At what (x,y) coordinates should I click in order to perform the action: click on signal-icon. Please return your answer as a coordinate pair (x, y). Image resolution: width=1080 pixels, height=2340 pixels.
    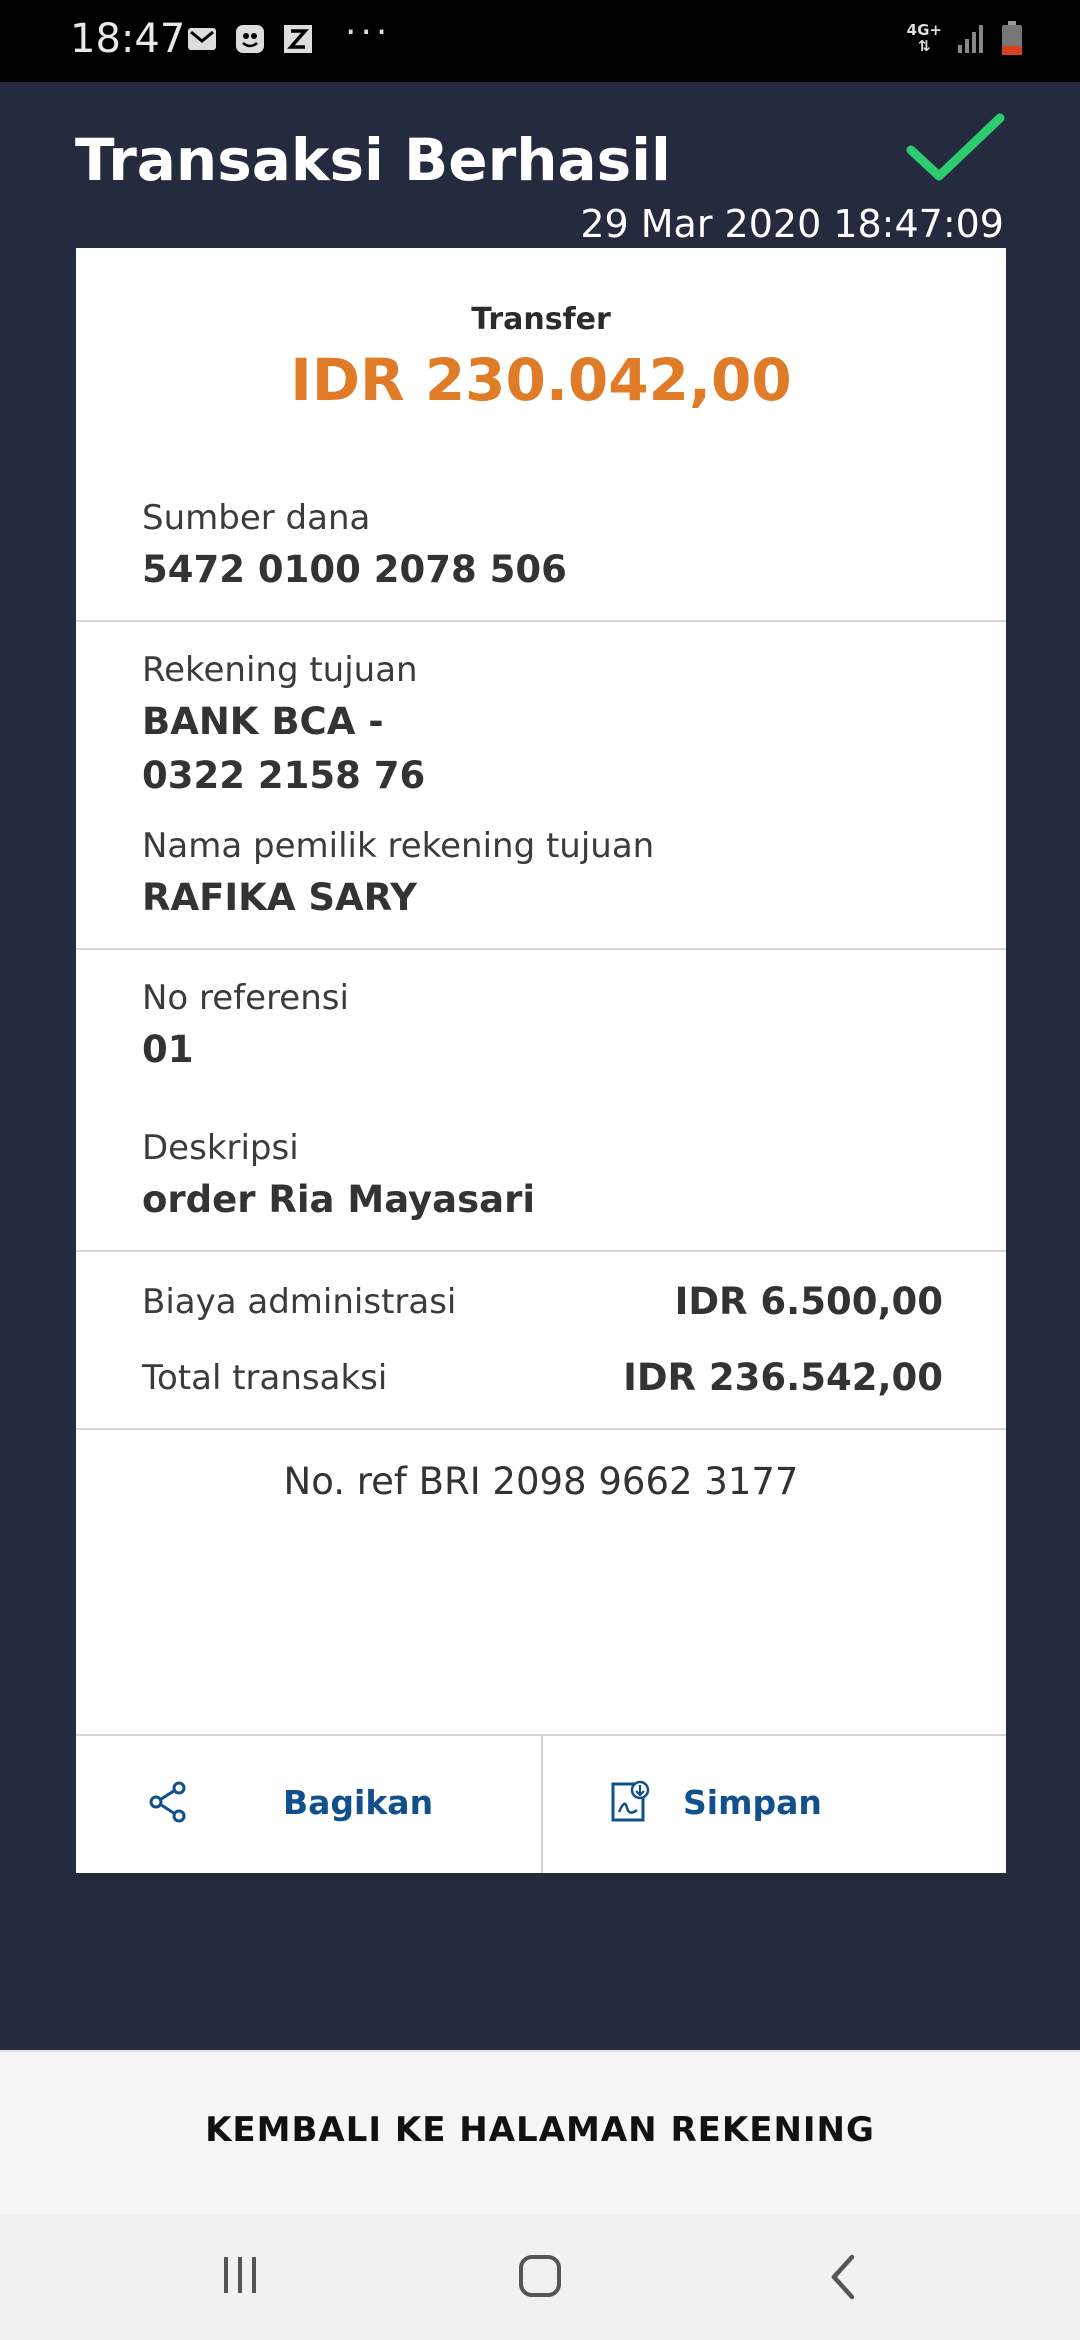
    Looking at the image, I should click on (970, 39).